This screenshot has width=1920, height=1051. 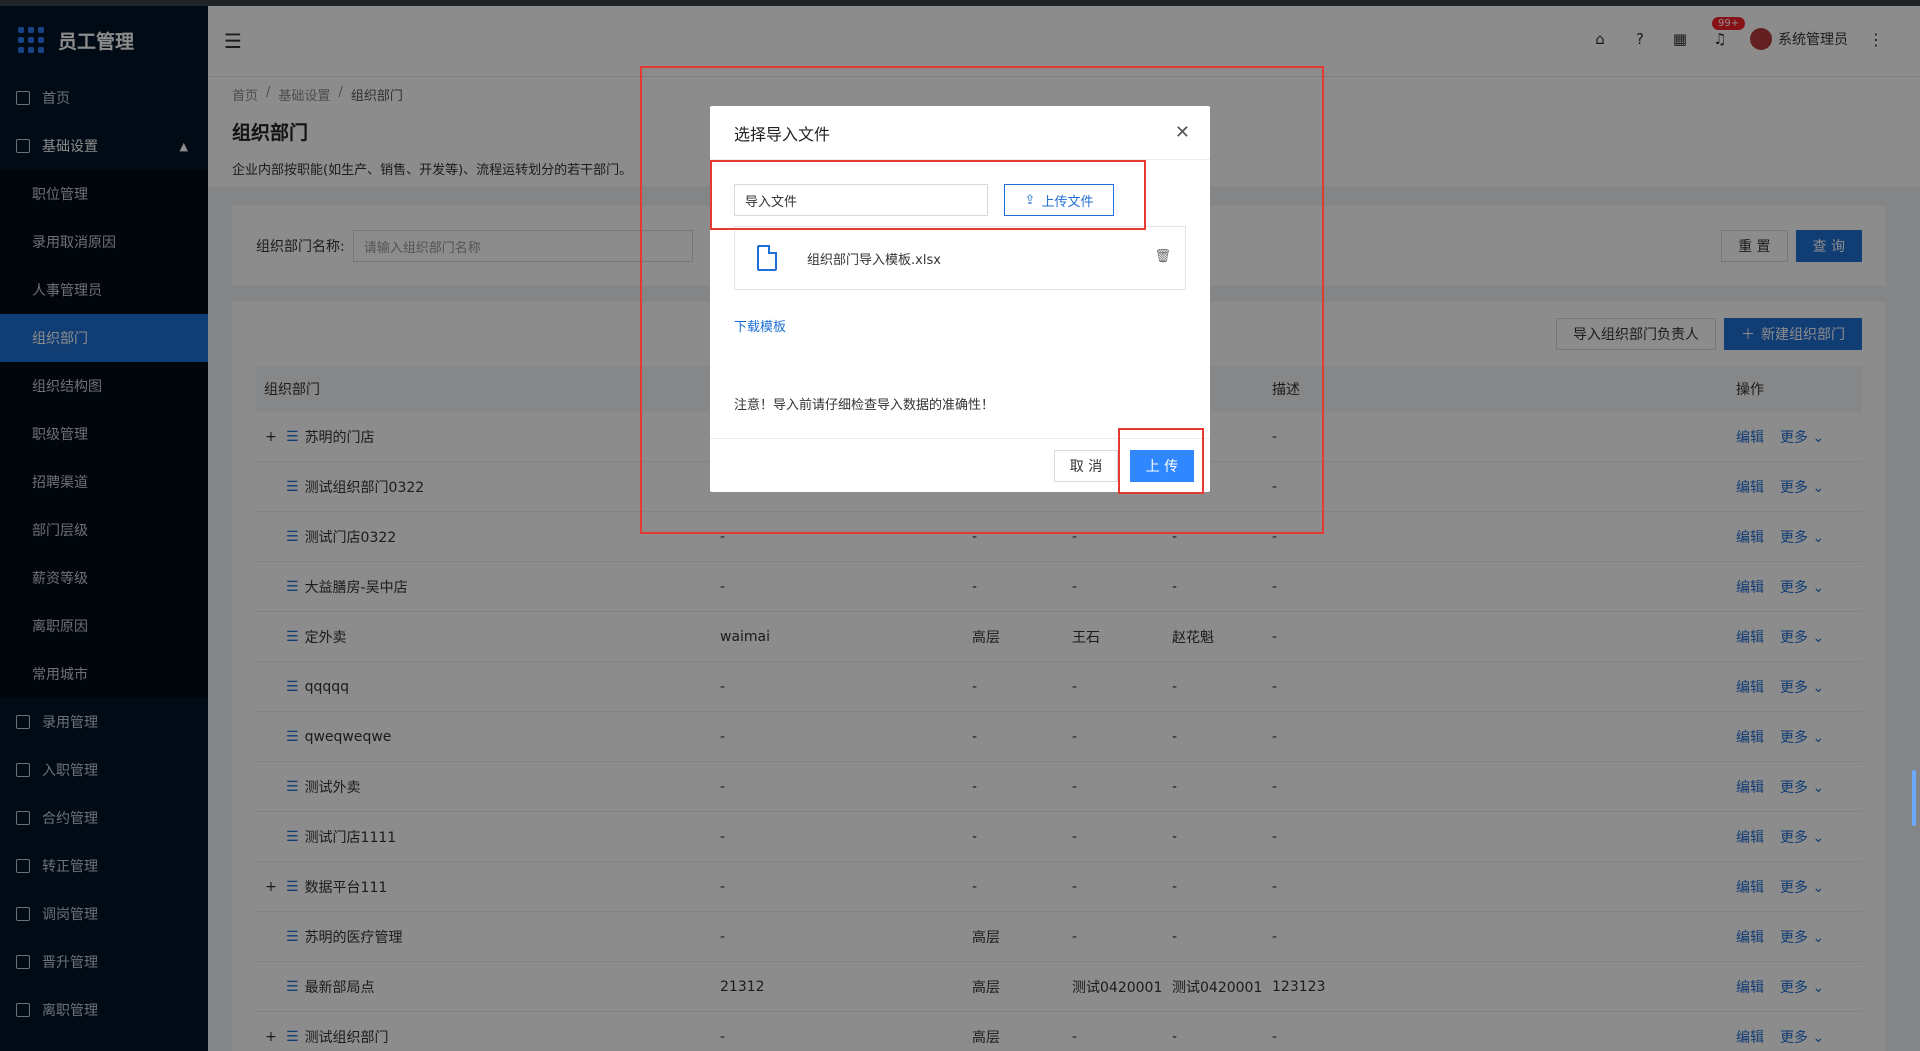 What do you see at coordinates (1067, 202) in the screenshot?
I see `upload-file-label: 上传文件` at bounding box center [1067, 202].